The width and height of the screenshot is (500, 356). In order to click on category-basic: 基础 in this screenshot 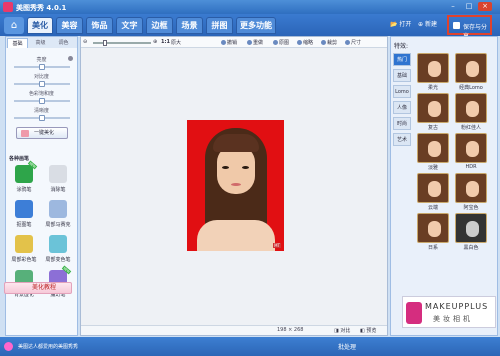, I will do `click(402, 75)`.